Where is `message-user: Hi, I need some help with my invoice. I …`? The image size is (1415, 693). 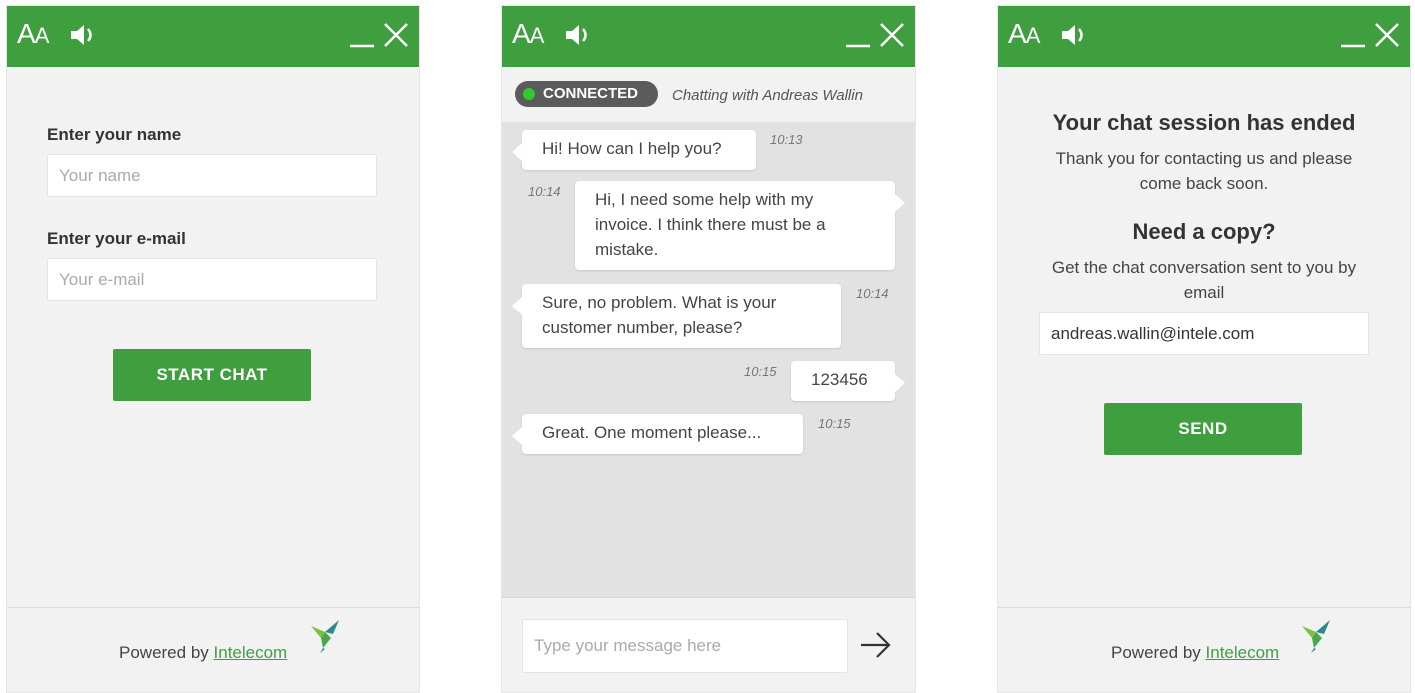 message-user: Hi, I need some help with my invoice. I … is located at coordinates (740, 225).